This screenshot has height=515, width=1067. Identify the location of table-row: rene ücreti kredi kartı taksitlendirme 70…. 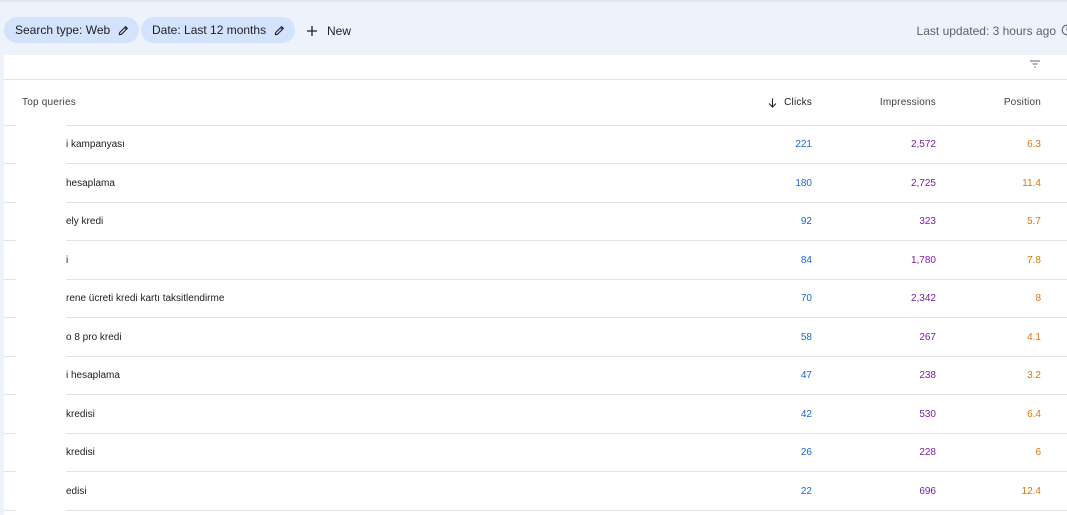
(535, 299).